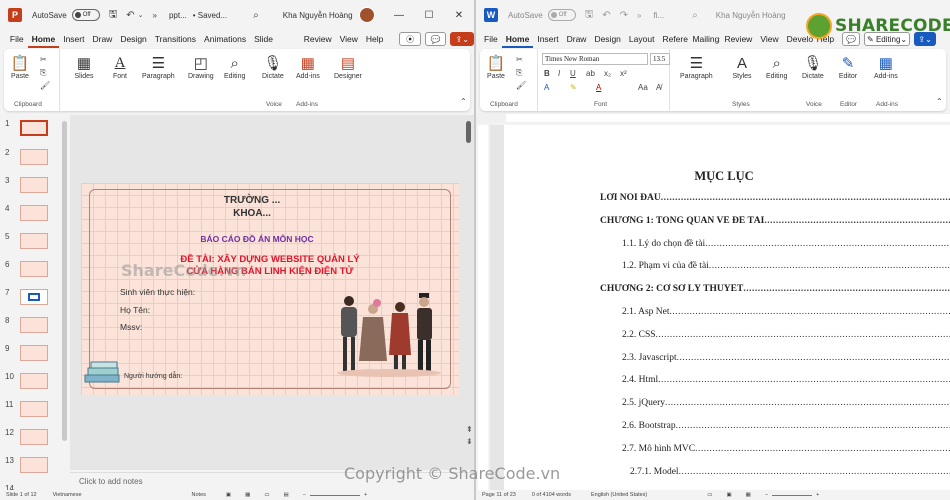 This screenshot has width=950, height=500. I want to click on tab-layout: Layout, so click(642, 39).